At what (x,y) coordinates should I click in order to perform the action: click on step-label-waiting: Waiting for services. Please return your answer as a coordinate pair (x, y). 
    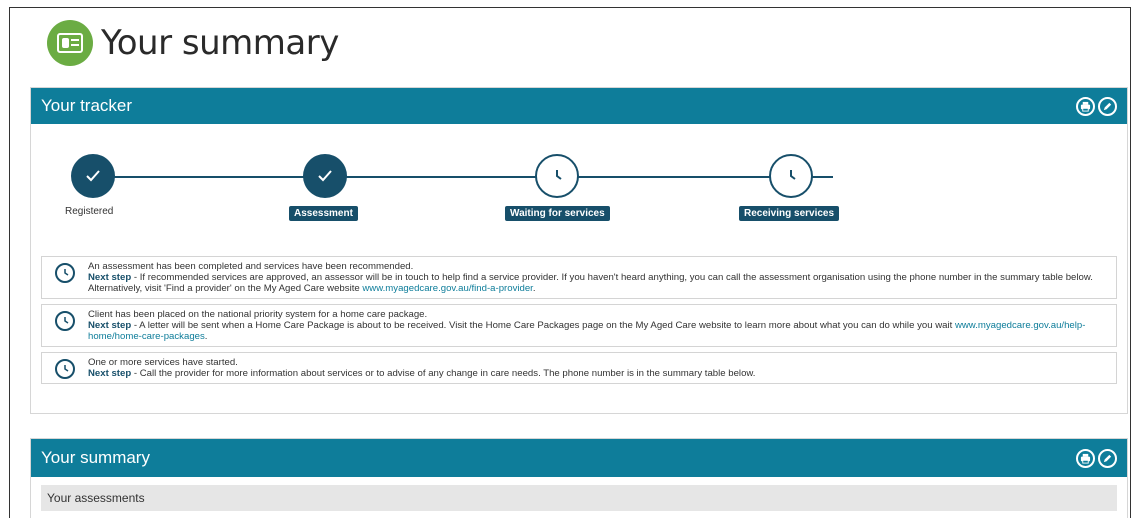
    Looking at the image, I should click on (557, 213).